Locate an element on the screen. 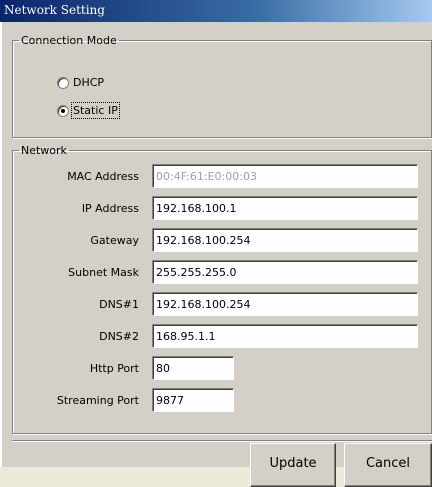  ip-address-label: IP Address is located at coordinates (110, 208).